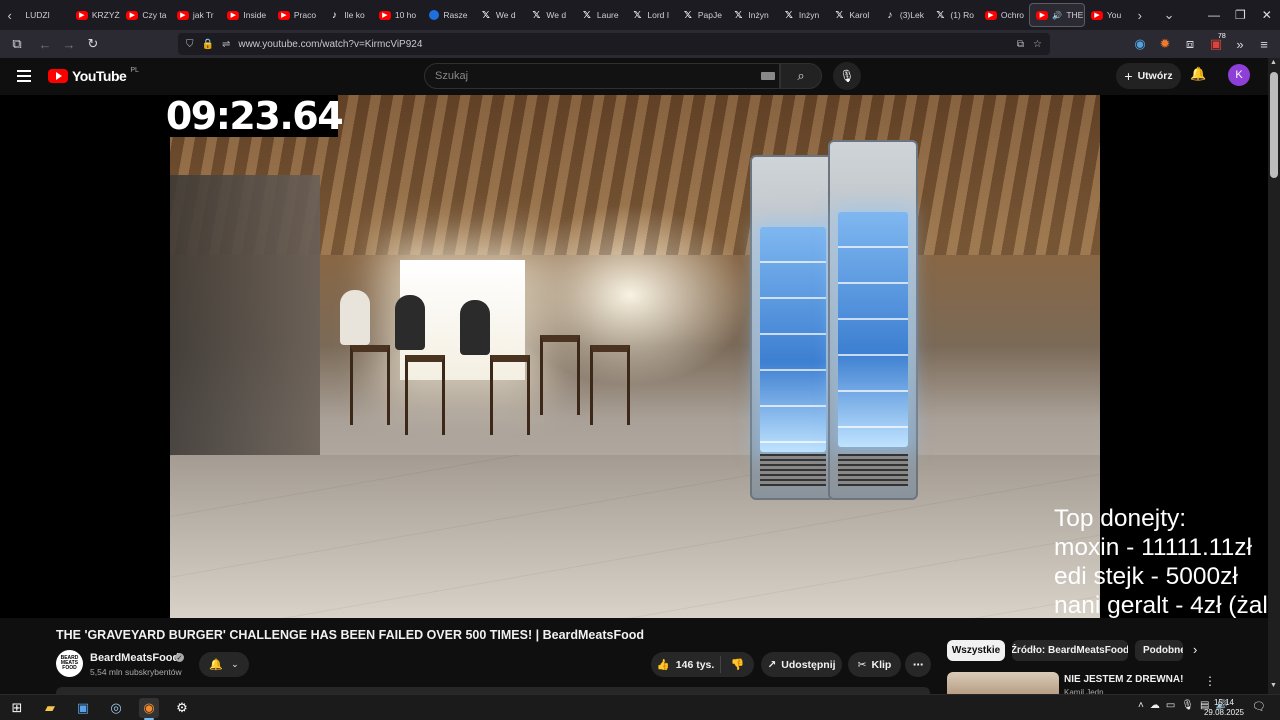  What do you see at coordinates (116, 708) in the screenshot?
I see `steam-icon: ◎` at bounding box center [116, 708].